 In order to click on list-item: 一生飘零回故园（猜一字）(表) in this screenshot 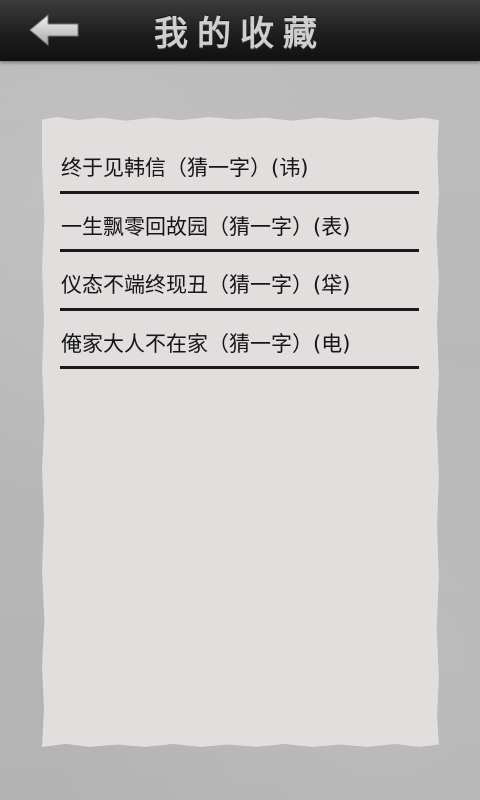, I will do `click(239, 223)`.